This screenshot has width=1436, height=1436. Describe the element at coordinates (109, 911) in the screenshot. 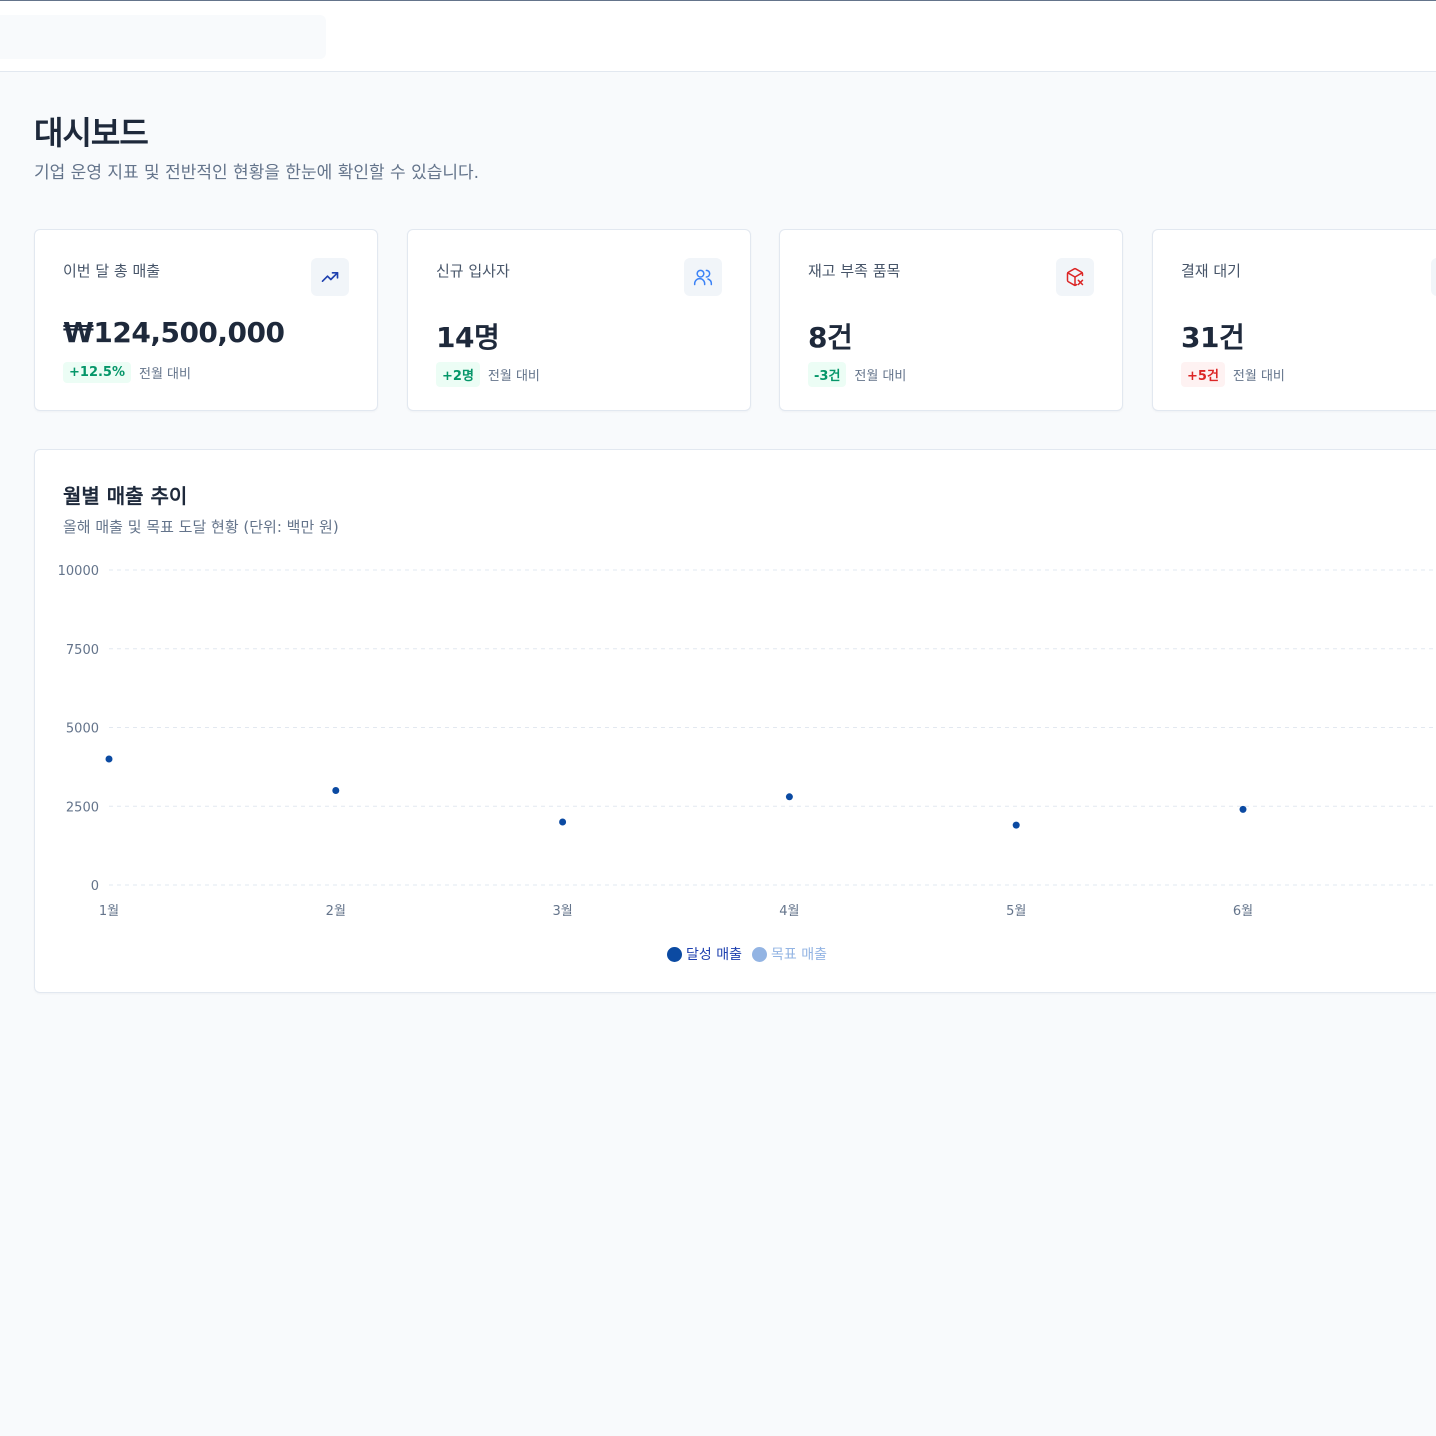

I see `x-tick-label: 1월` at that location.